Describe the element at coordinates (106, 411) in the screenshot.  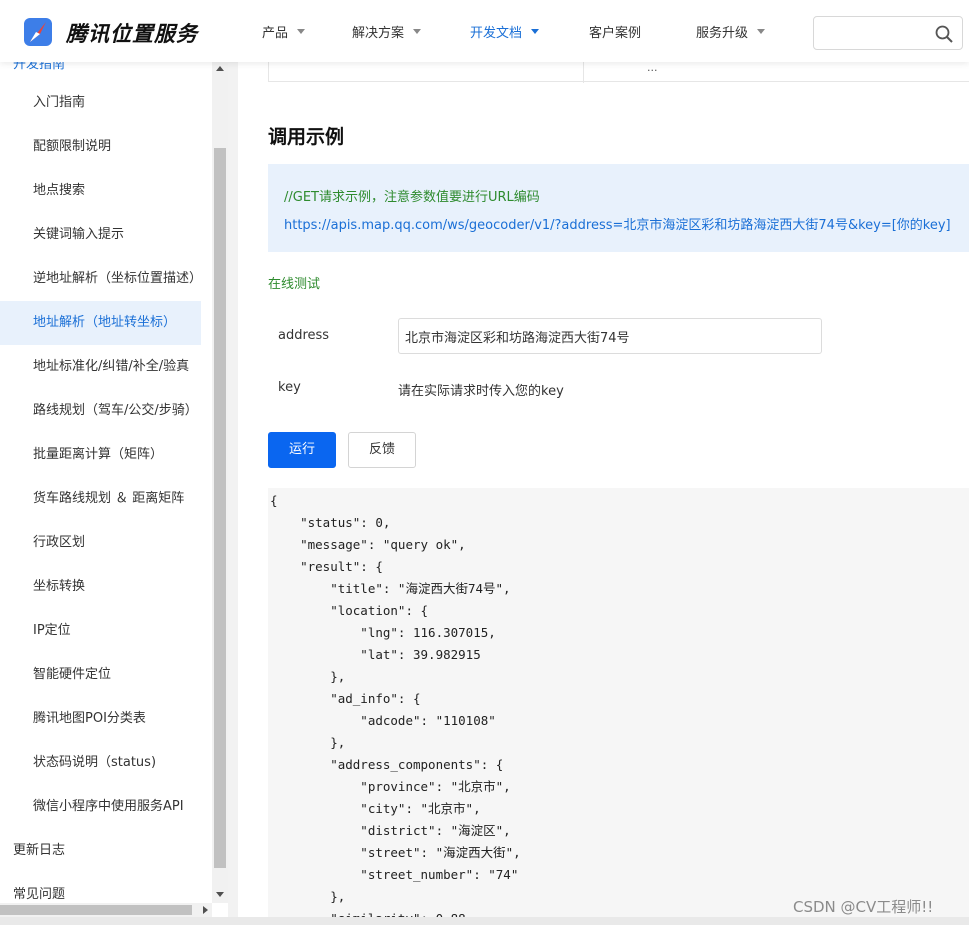
I see `sidebar-item-route-planning: 路线规划（驾车/公交/步骑）` at that location.